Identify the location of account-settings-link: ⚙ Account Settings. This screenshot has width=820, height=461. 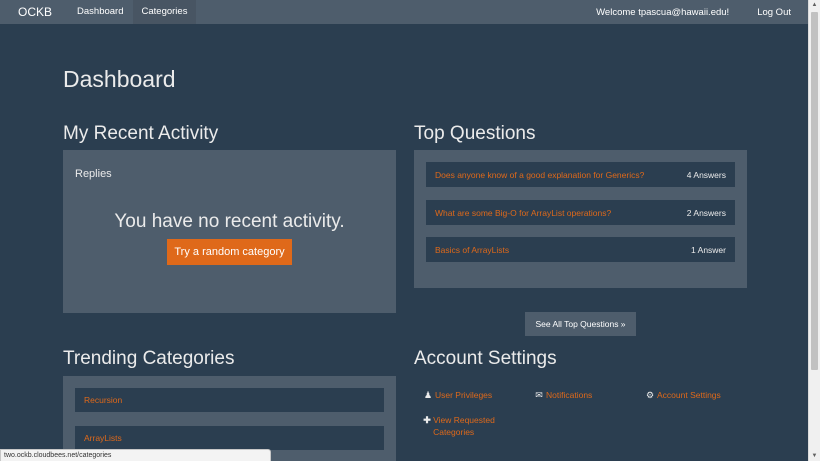
(683, 395).